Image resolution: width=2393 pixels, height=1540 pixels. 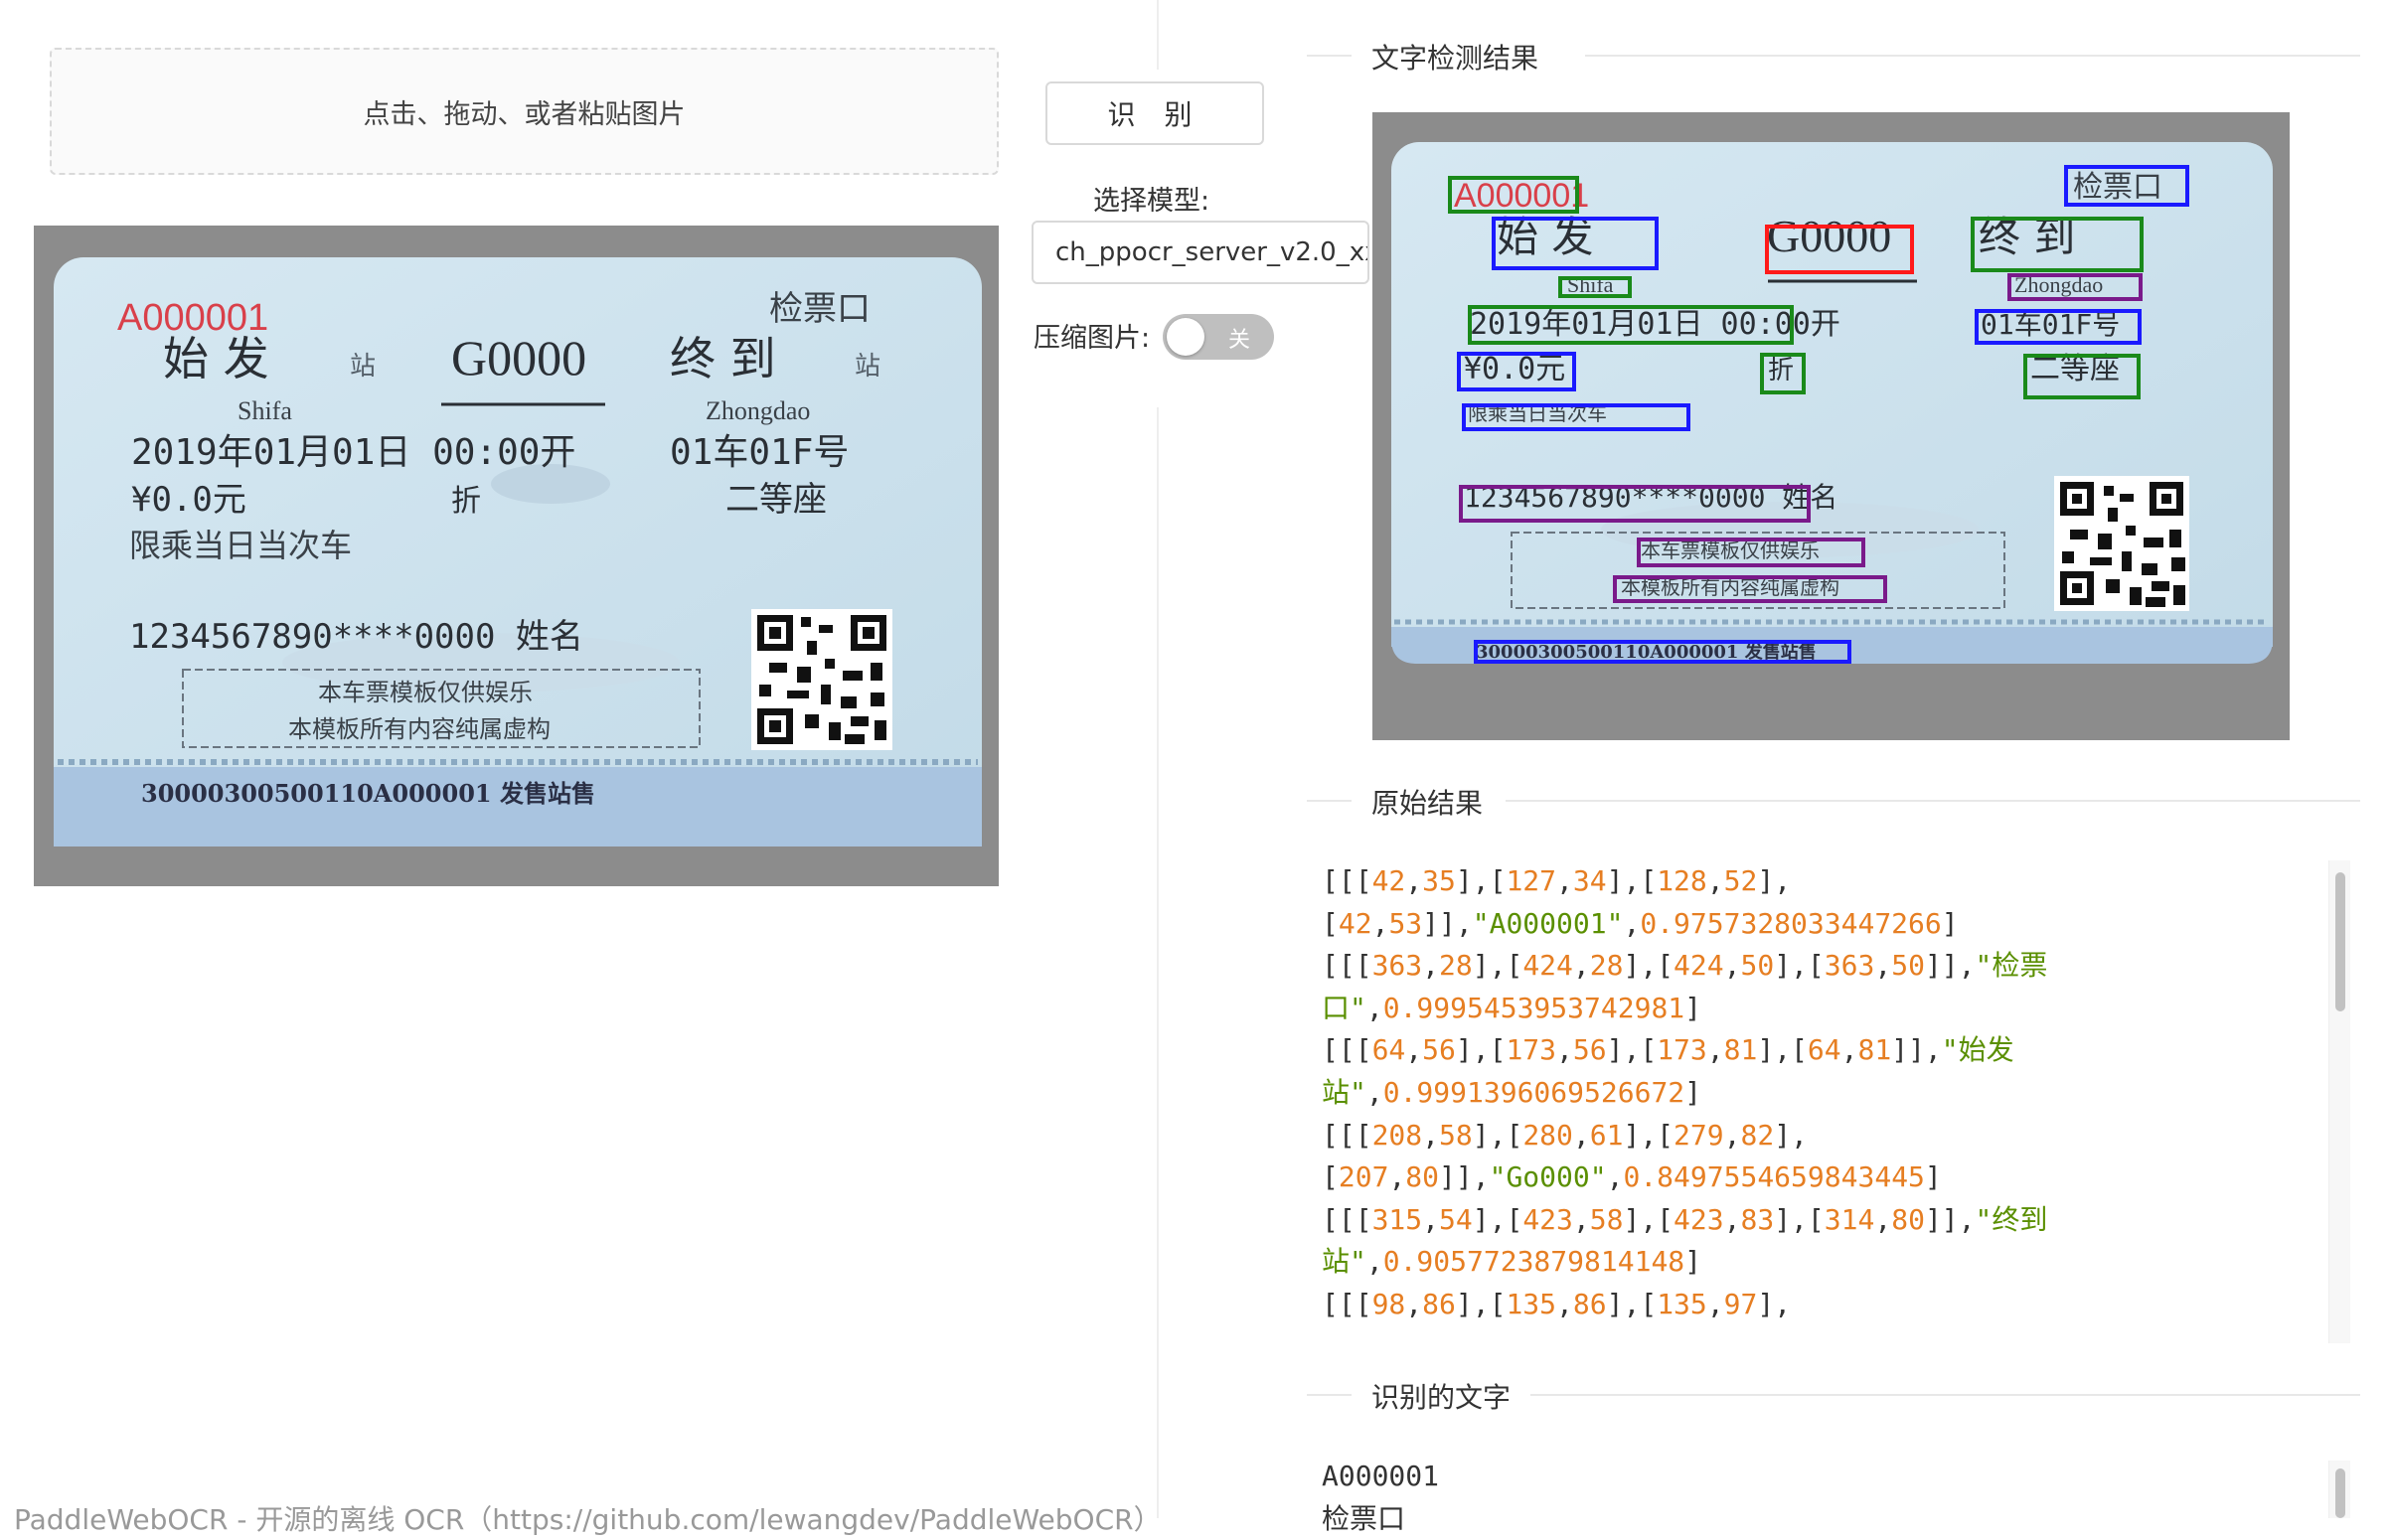 I want to click on string-token: "终到, so click(x=2011, y=1219).